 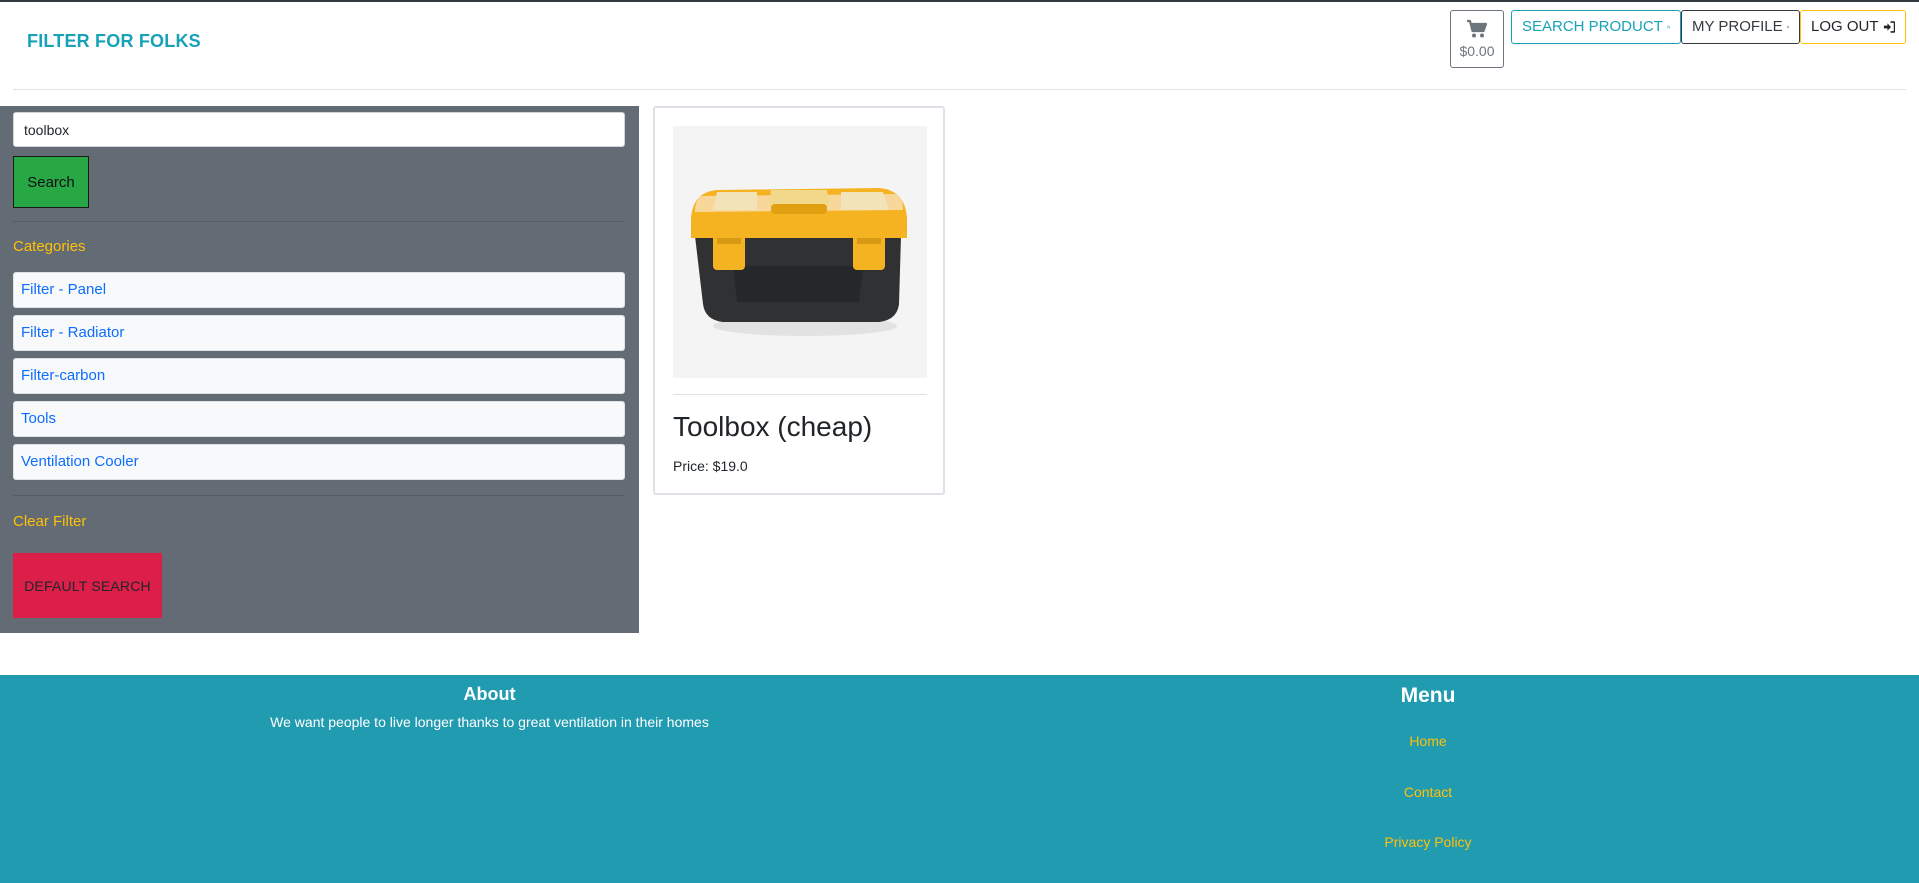 I want to click on search-icon, so click(x=1668, y=27).